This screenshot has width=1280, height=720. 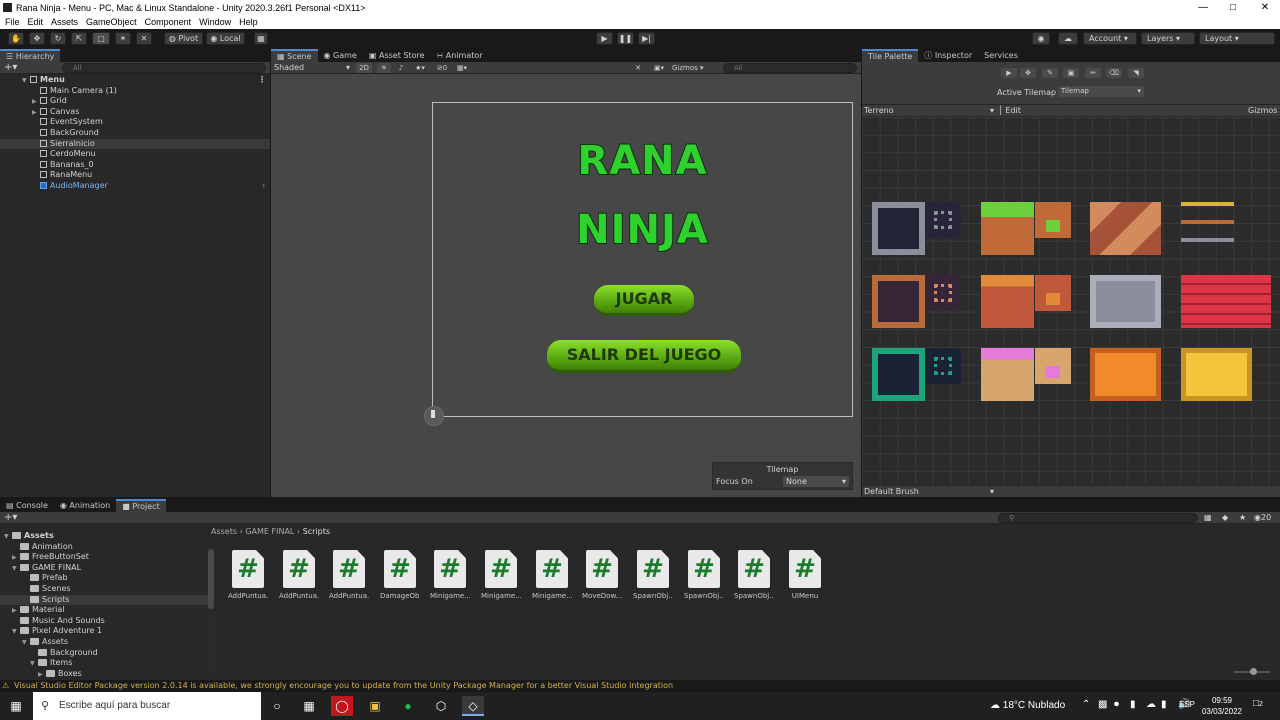 What do you see at coordinates (1098, 518) in the screenshot?
I see `project-search-input: ⚲` at bounding box center [1098, 518].